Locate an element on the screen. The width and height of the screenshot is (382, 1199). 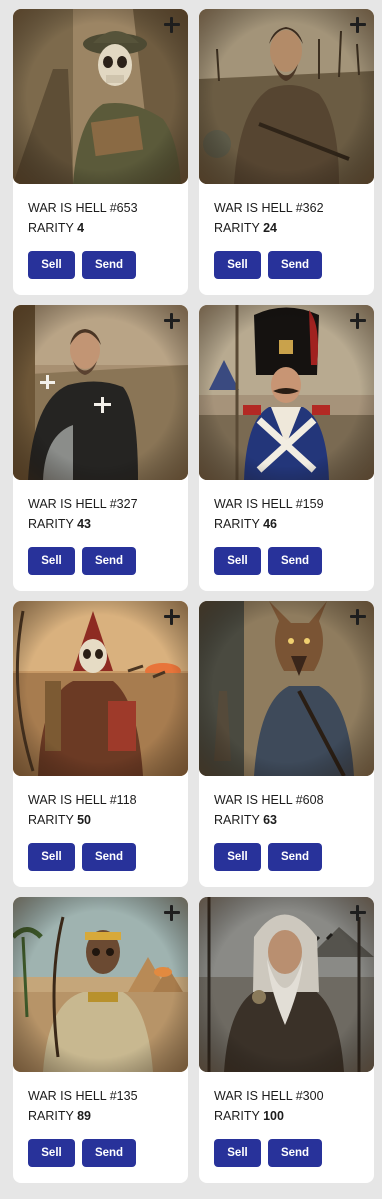
nft-card: WAR IS HELL #653 RARITY 4 Sell Send is located at coordinates (100, 152).